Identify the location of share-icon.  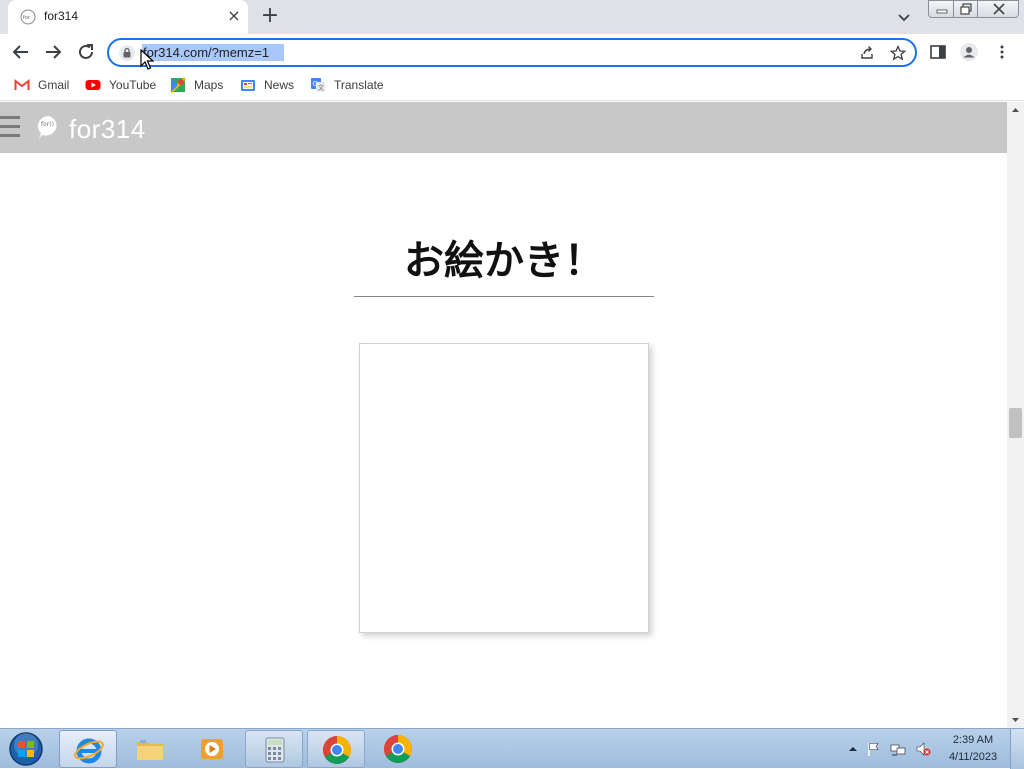
(867, 53).